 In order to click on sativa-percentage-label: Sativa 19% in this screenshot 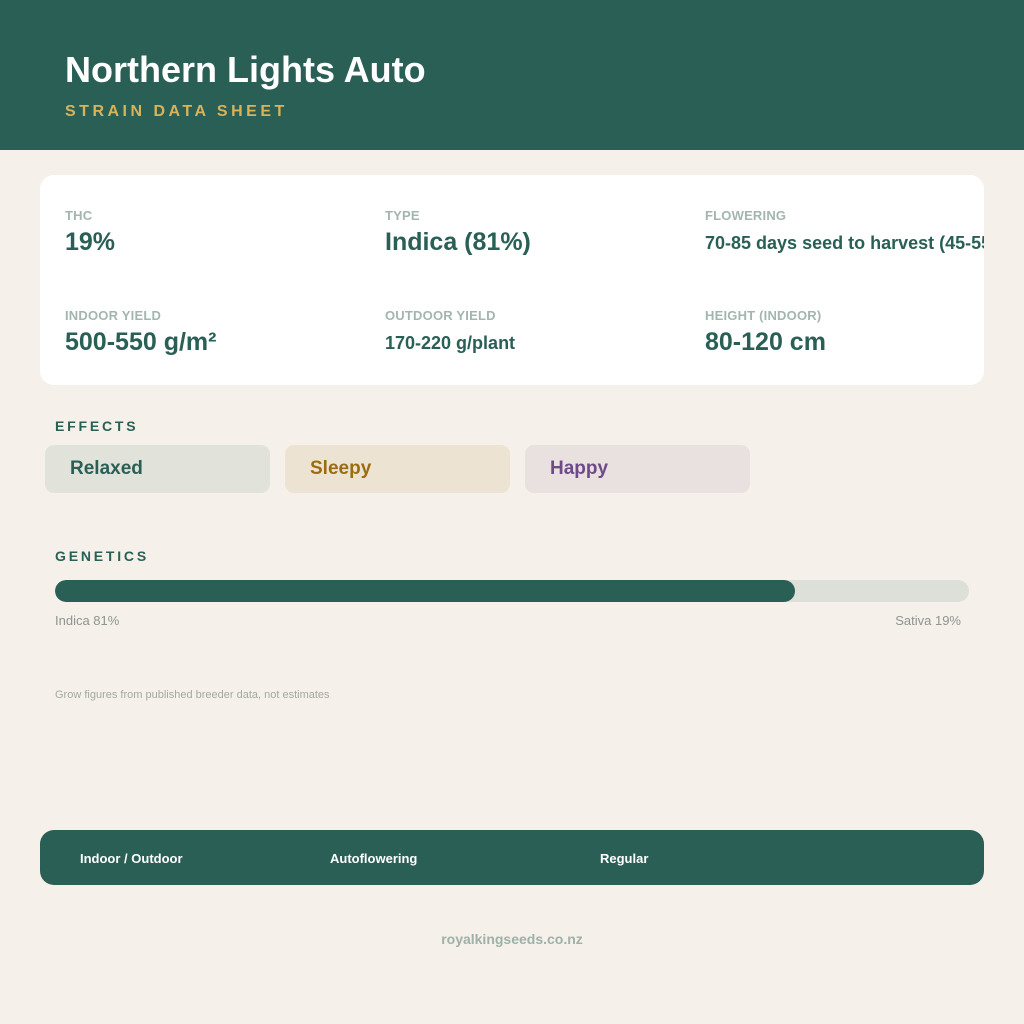, I will do `click(928, 620)`.